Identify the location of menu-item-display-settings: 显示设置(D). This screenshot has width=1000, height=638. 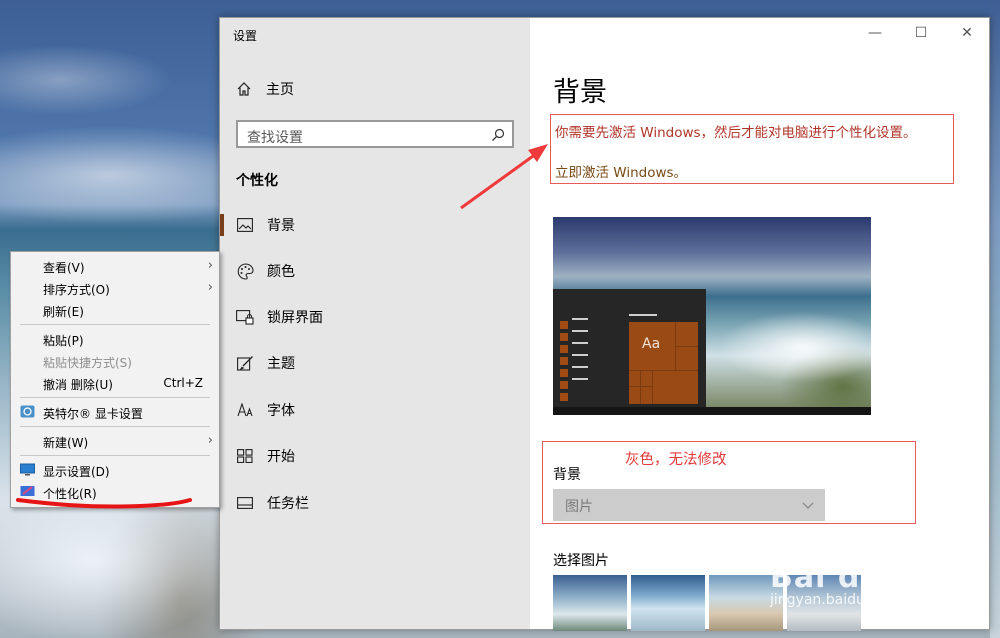
(115, 470).